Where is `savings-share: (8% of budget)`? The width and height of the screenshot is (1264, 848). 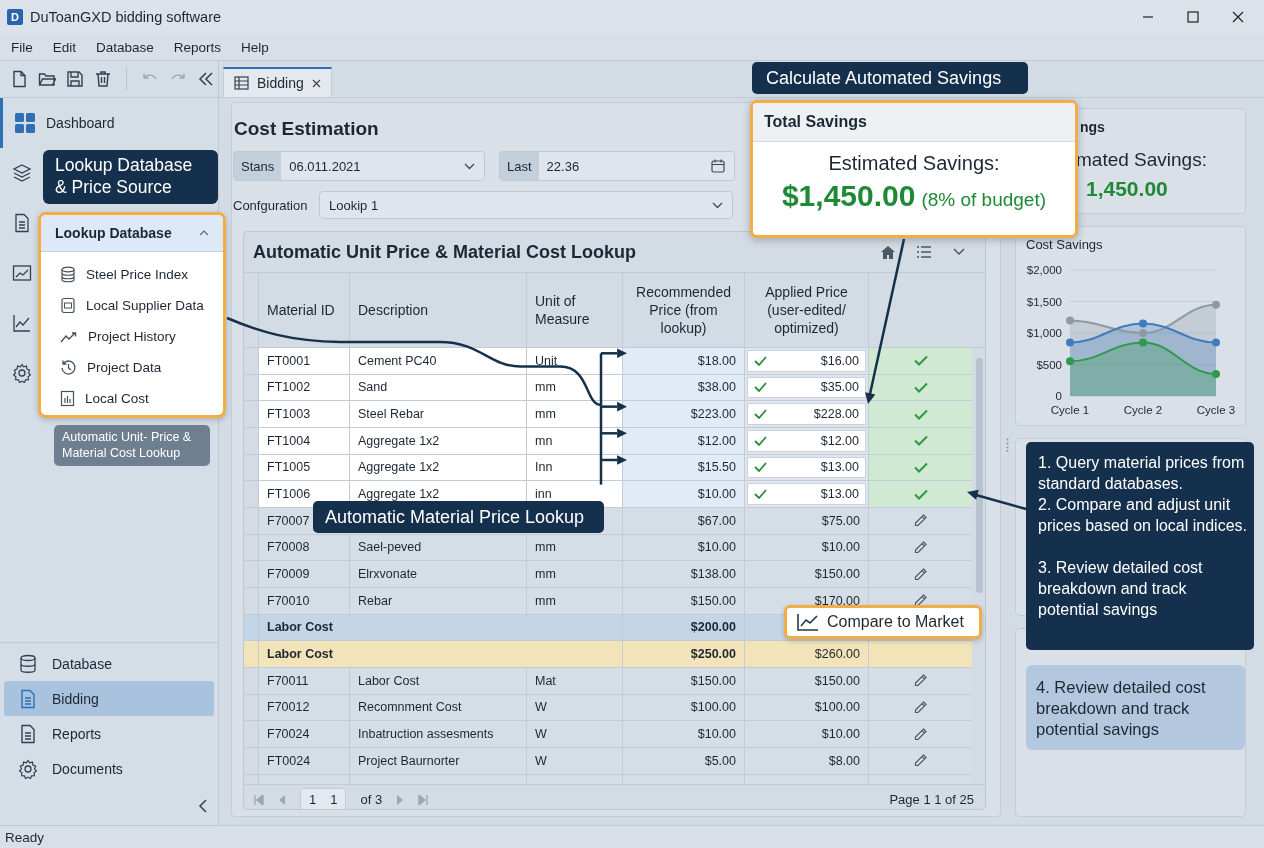
savings-share: (8% of budget) is located at coordinates (984, 200).